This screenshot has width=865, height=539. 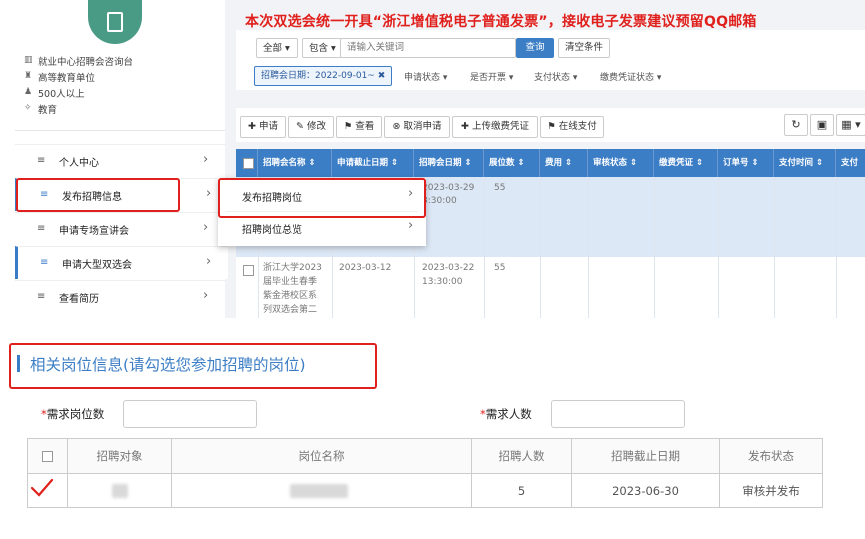 What do you see at coordinates (428, 48) in the screenshot?
I see `search-input` at bounding box center [428, 48].